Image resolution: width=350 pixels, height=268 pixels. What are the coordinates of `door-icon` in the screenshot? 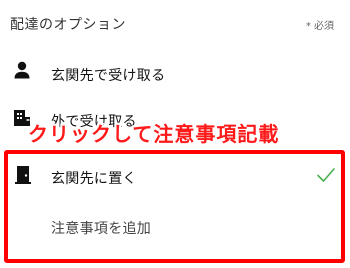 It's located at (23, 175).